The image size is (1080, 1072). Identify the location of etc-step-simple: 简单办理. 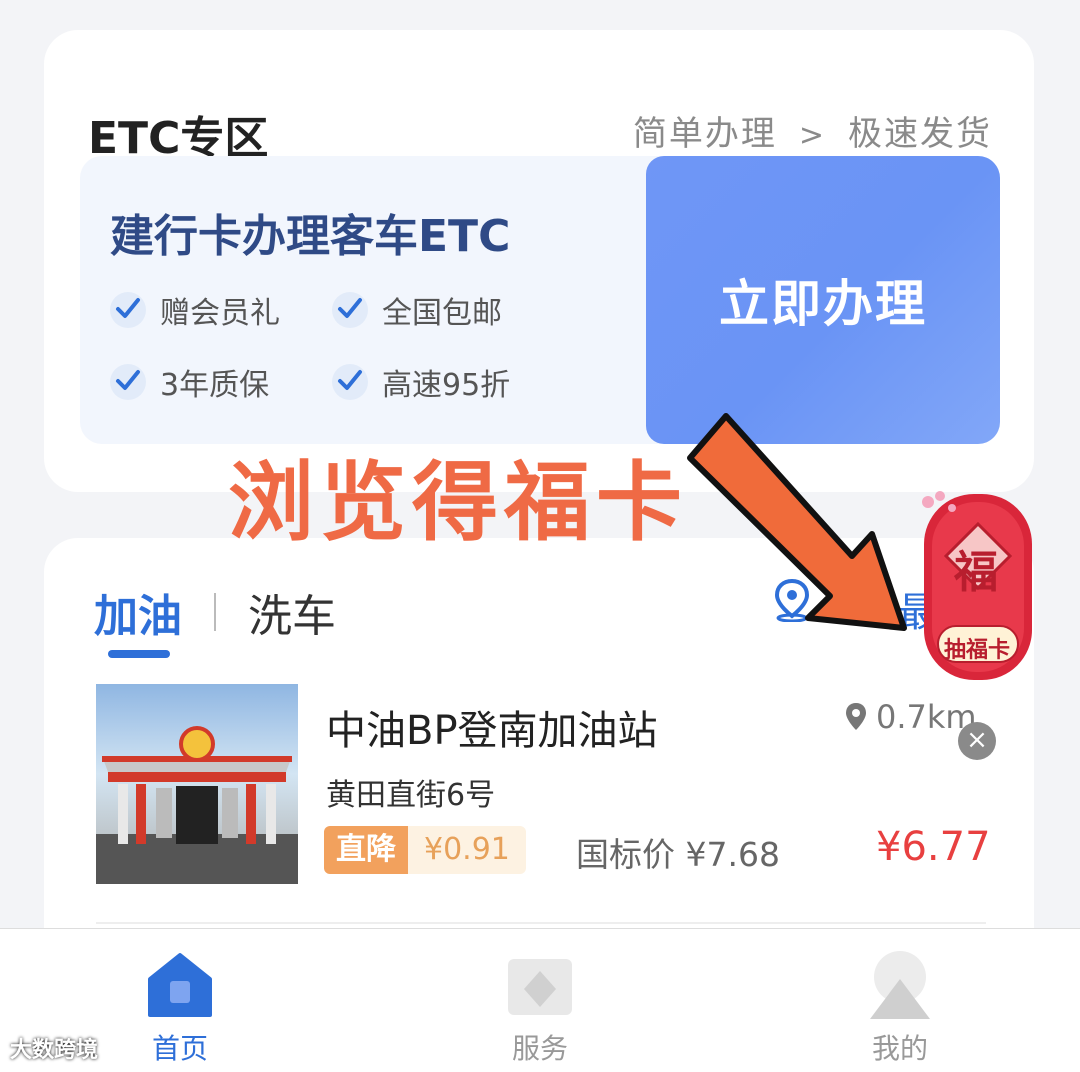
(704, 134).